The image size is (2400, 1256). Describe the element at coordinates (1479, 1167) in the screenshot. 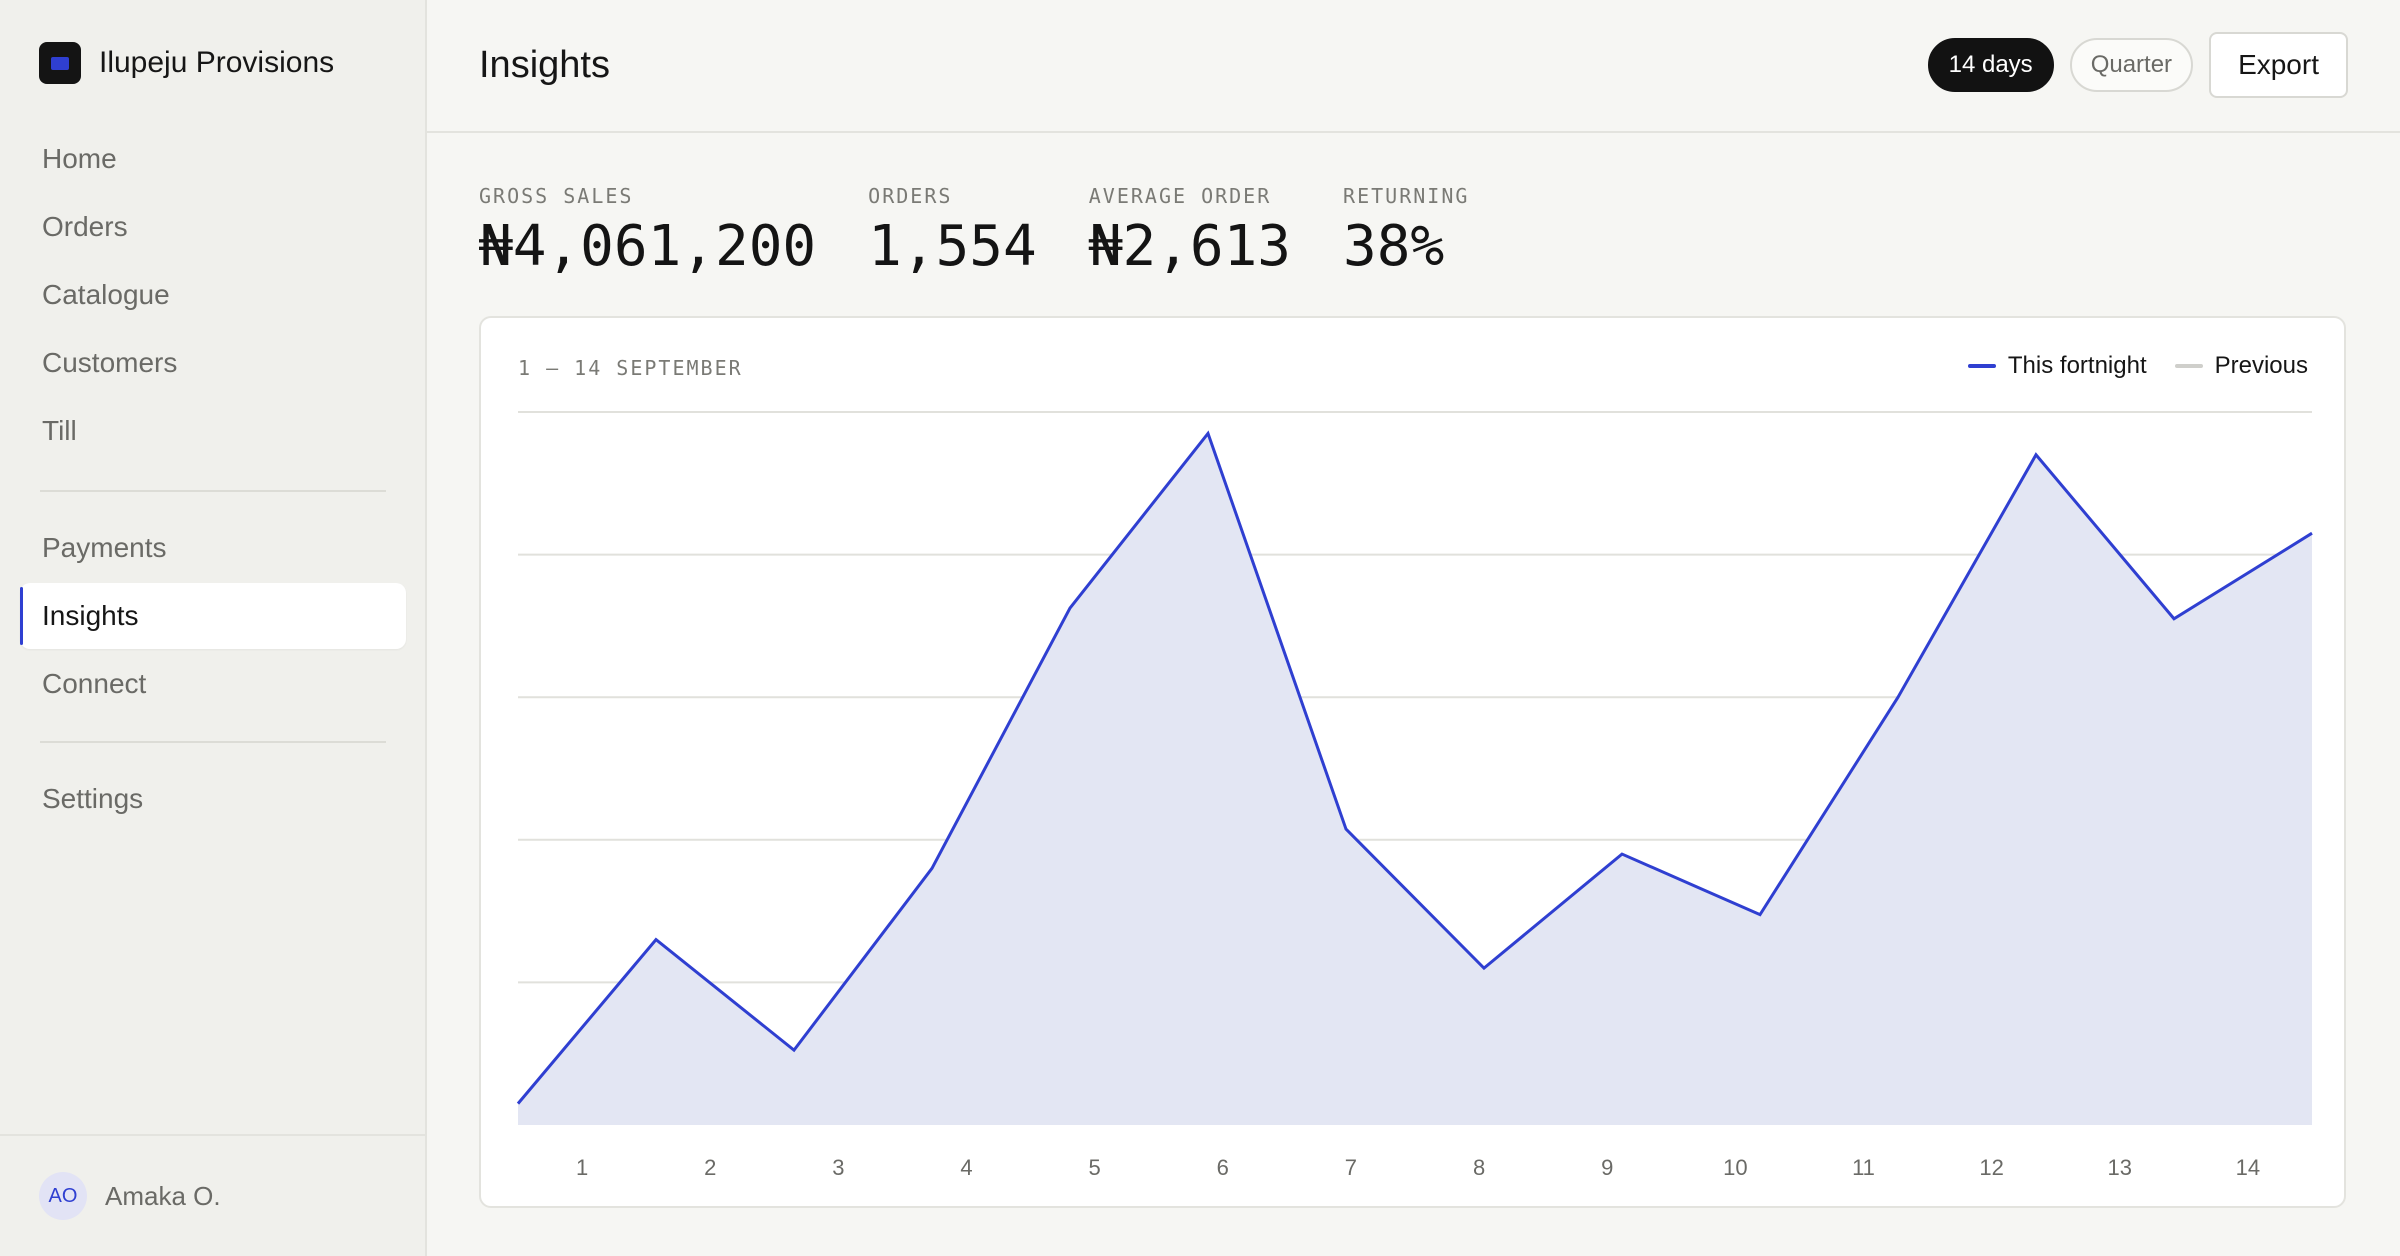

I see `x-tick-label: 8` at that location.